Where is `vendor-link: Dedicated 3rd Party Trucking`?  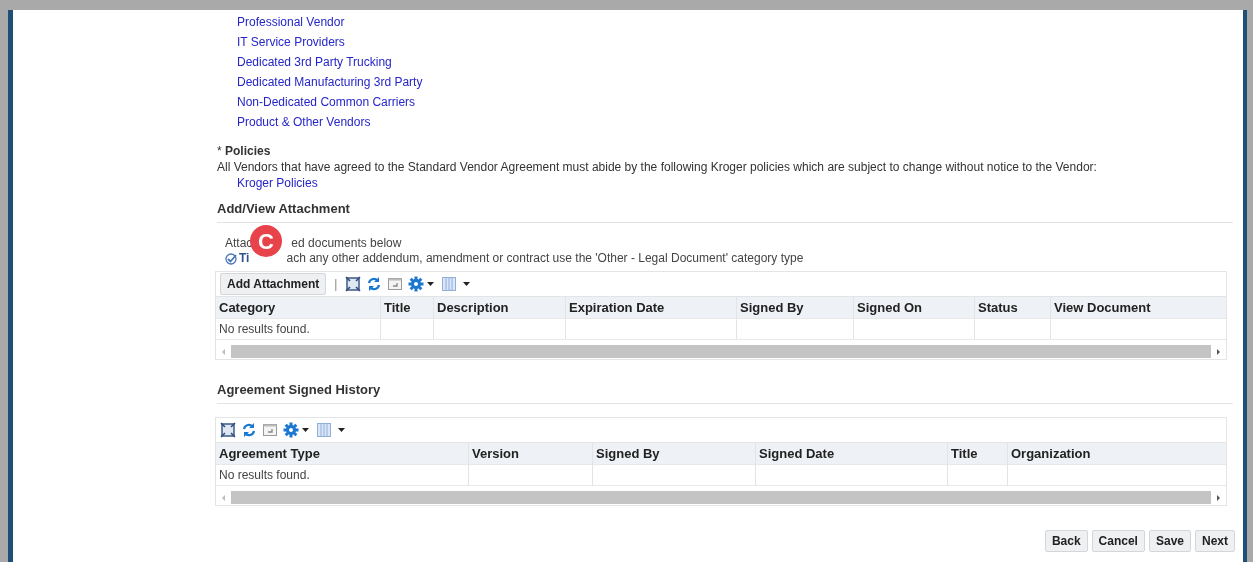
vendor-link: Dedicated 3rd Party Trucking is located at coordinates (314, 62).